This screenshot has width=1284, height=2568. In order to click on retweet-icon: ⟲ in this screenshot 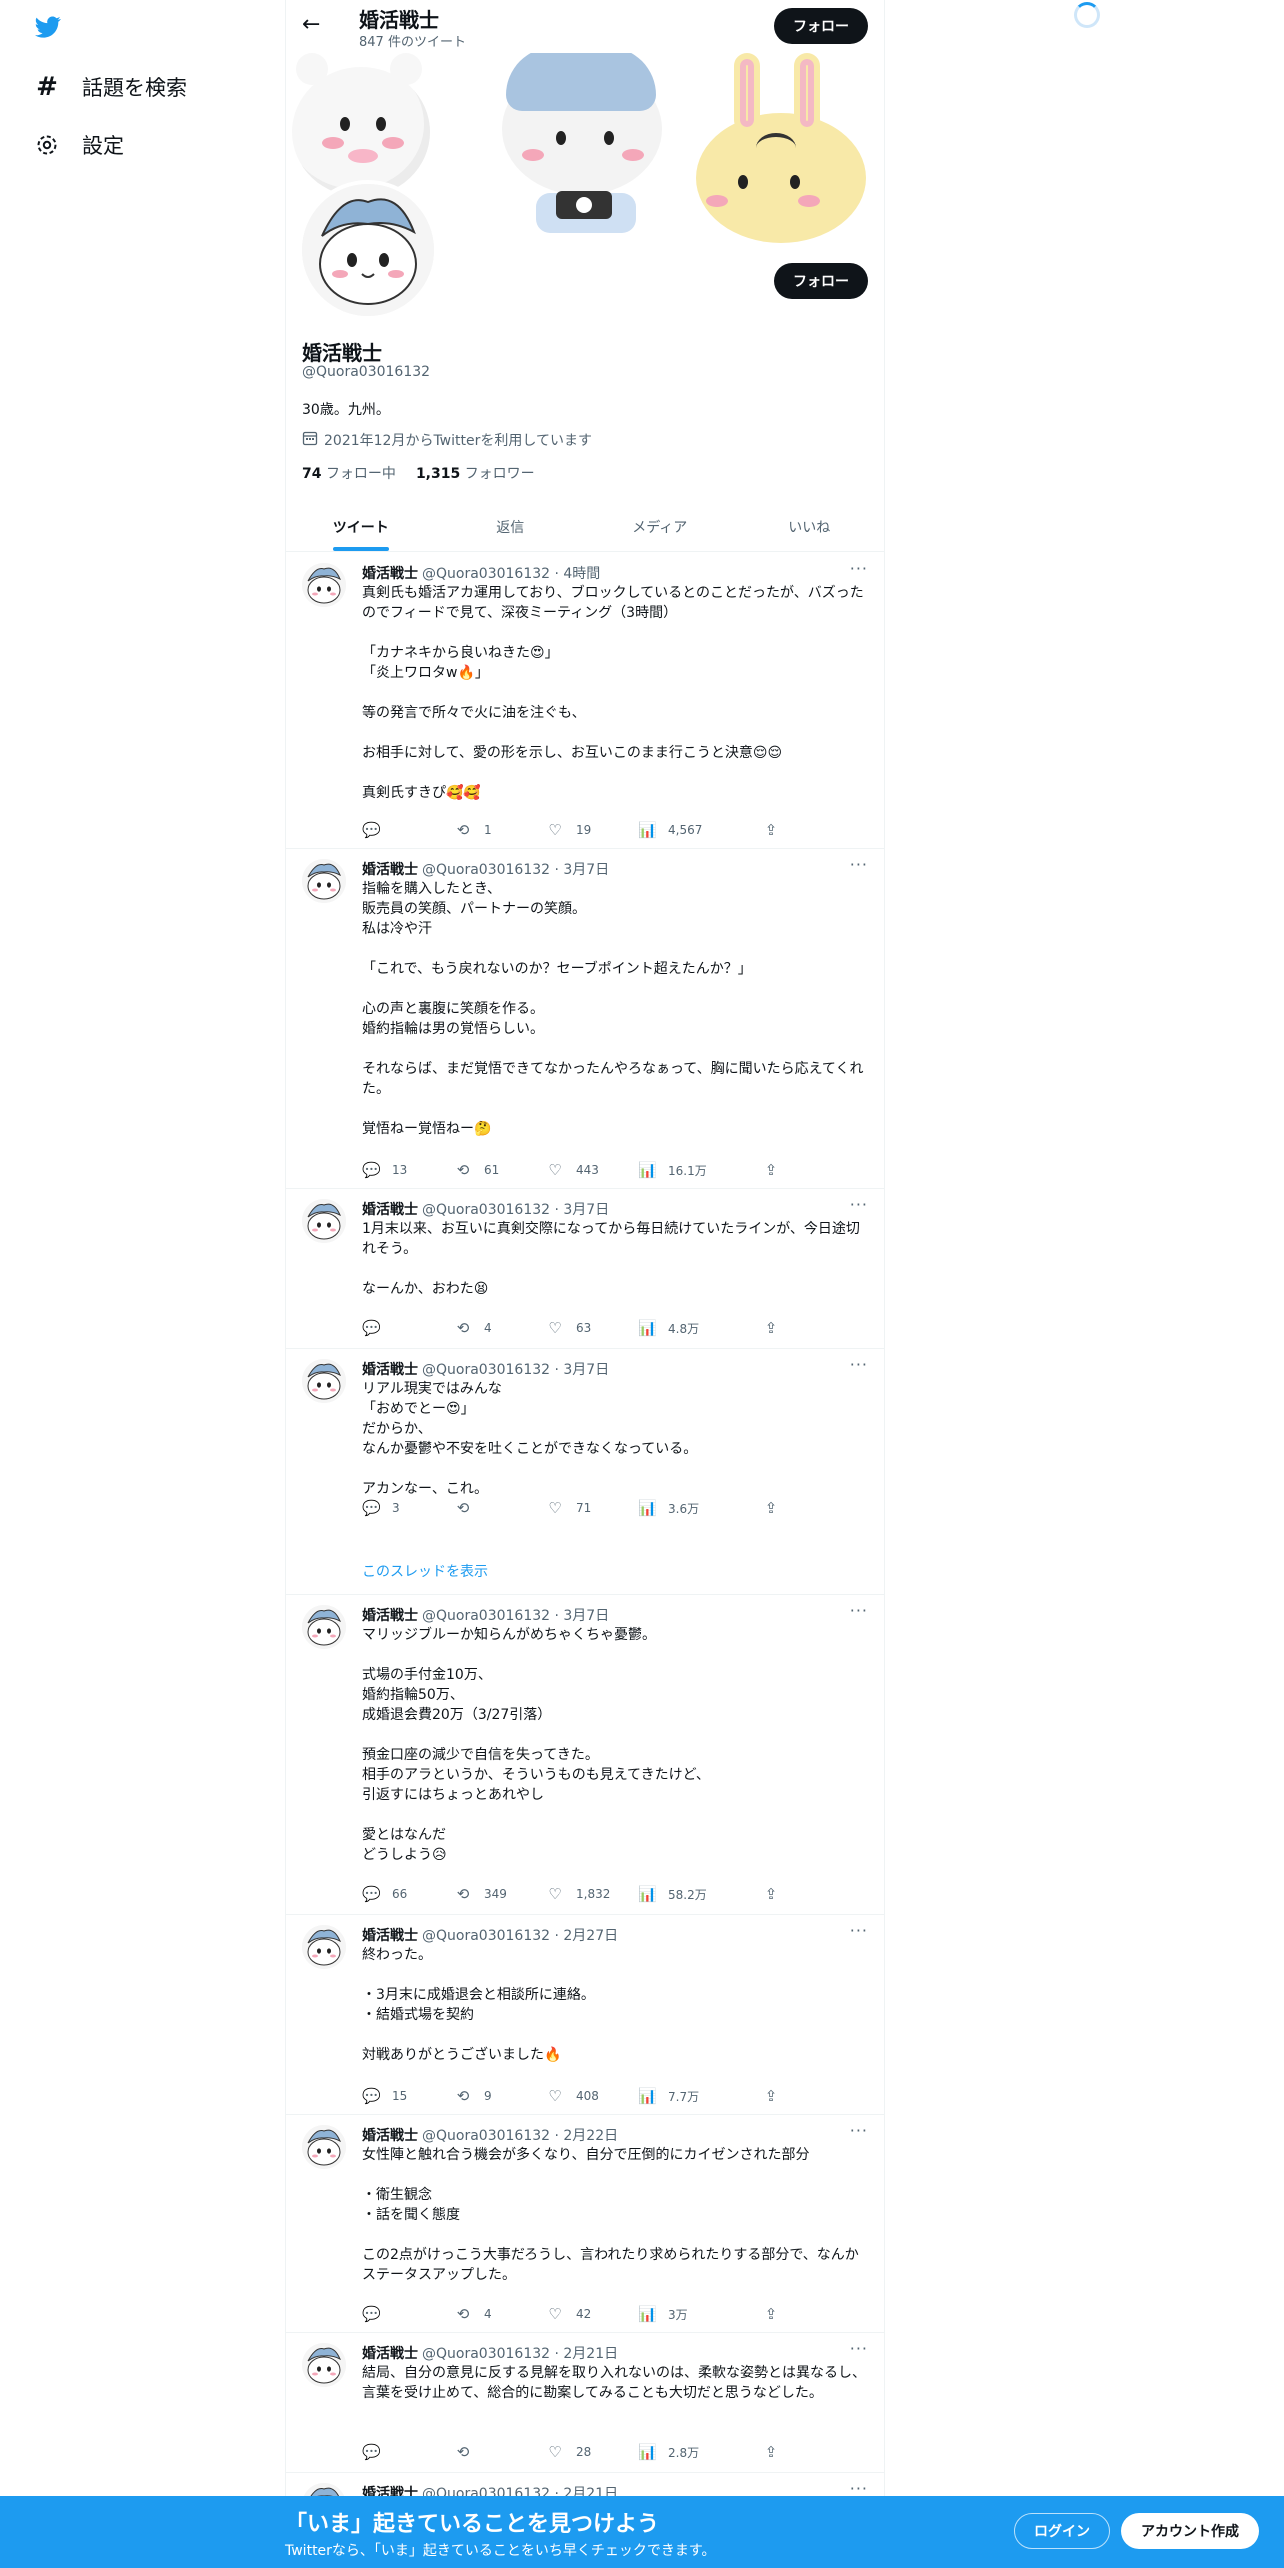, I will do `click(463, 1170)`.